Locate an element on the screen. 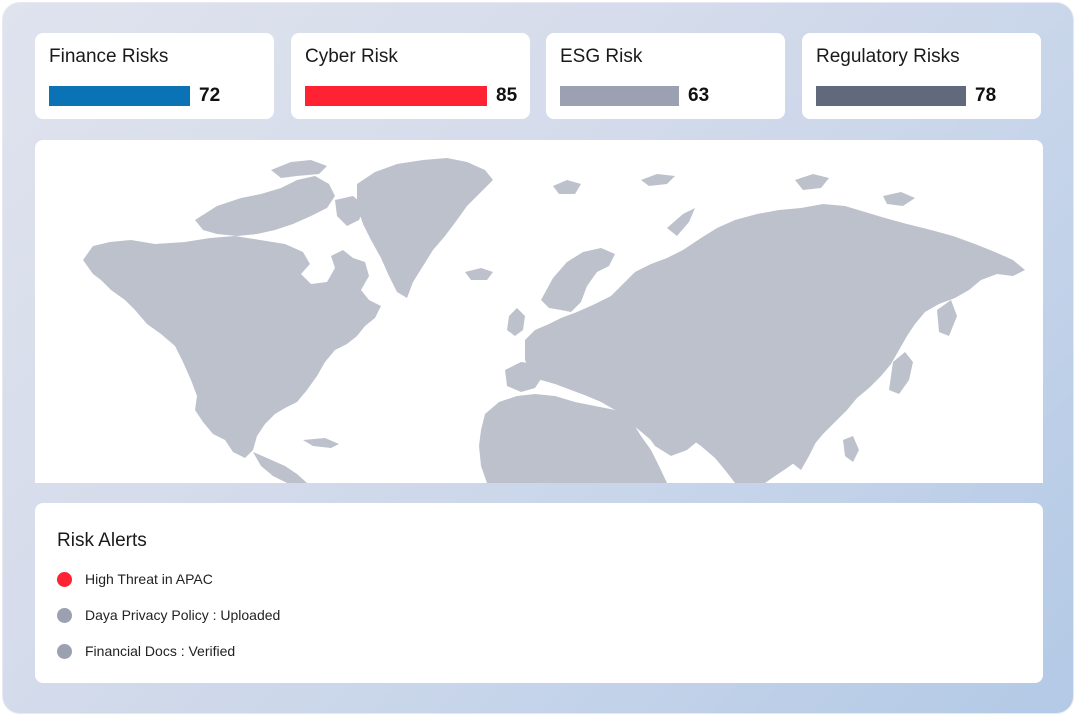 The height and width of the screenshot is (716, 1076). kpi-card-regulatory: Regulatory Risks 78 is located at coordinates (921, 76).